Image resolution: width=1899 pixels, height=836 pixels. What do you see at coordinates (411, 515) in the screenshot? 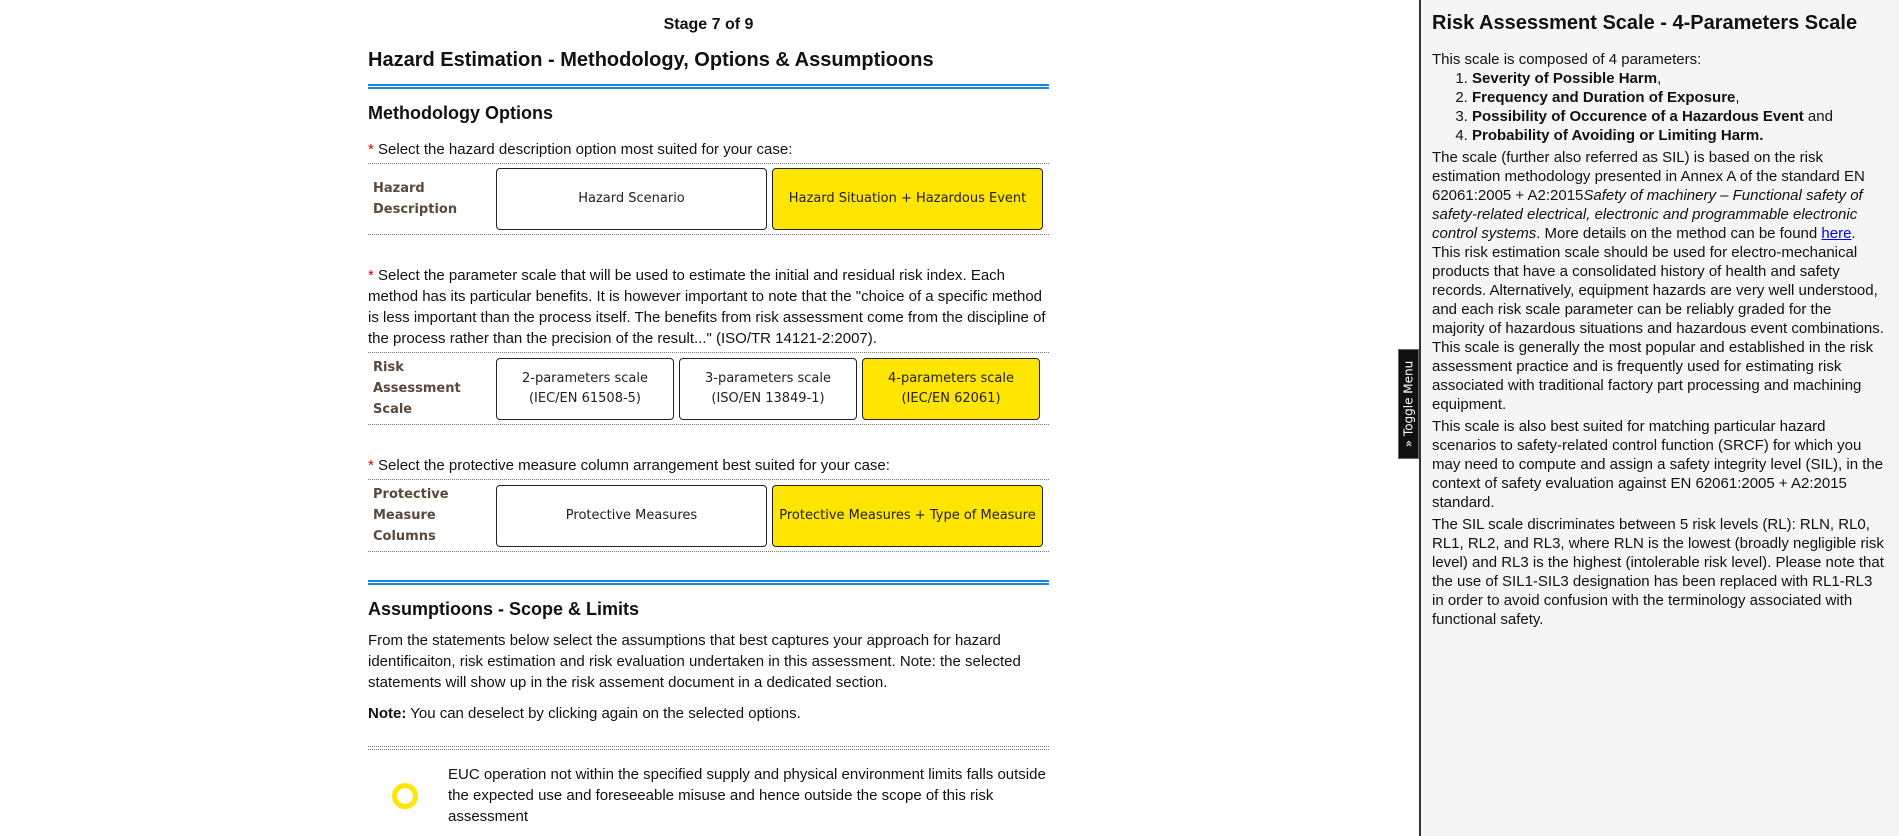
I see `protective-columns-label: Protective Measure Columns` at bounding box center [411, 515].